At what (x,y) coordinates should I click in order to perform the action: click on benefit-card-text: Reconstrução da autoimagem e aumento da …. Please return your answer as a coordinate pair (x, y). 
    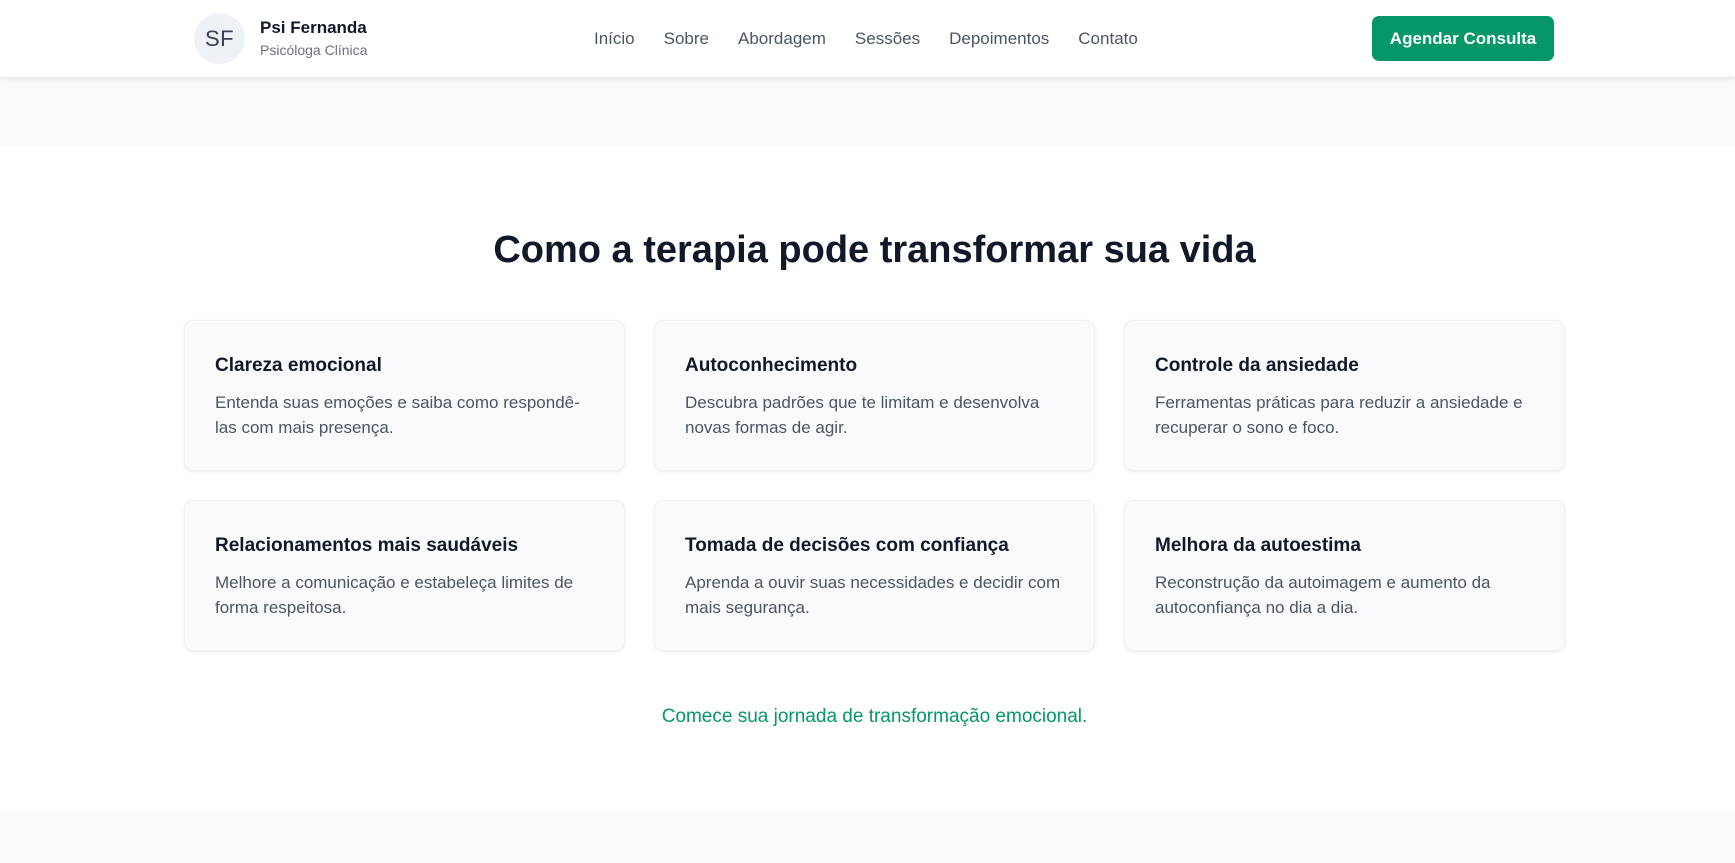
    Looking at the image, I should click on (1323, 595).